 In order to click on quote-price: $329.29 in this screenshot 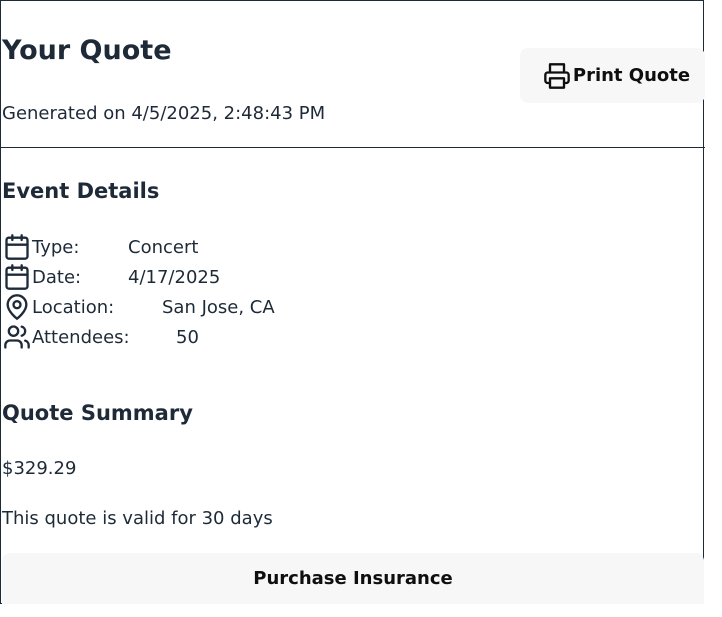, I will do `click(39, 468)`.